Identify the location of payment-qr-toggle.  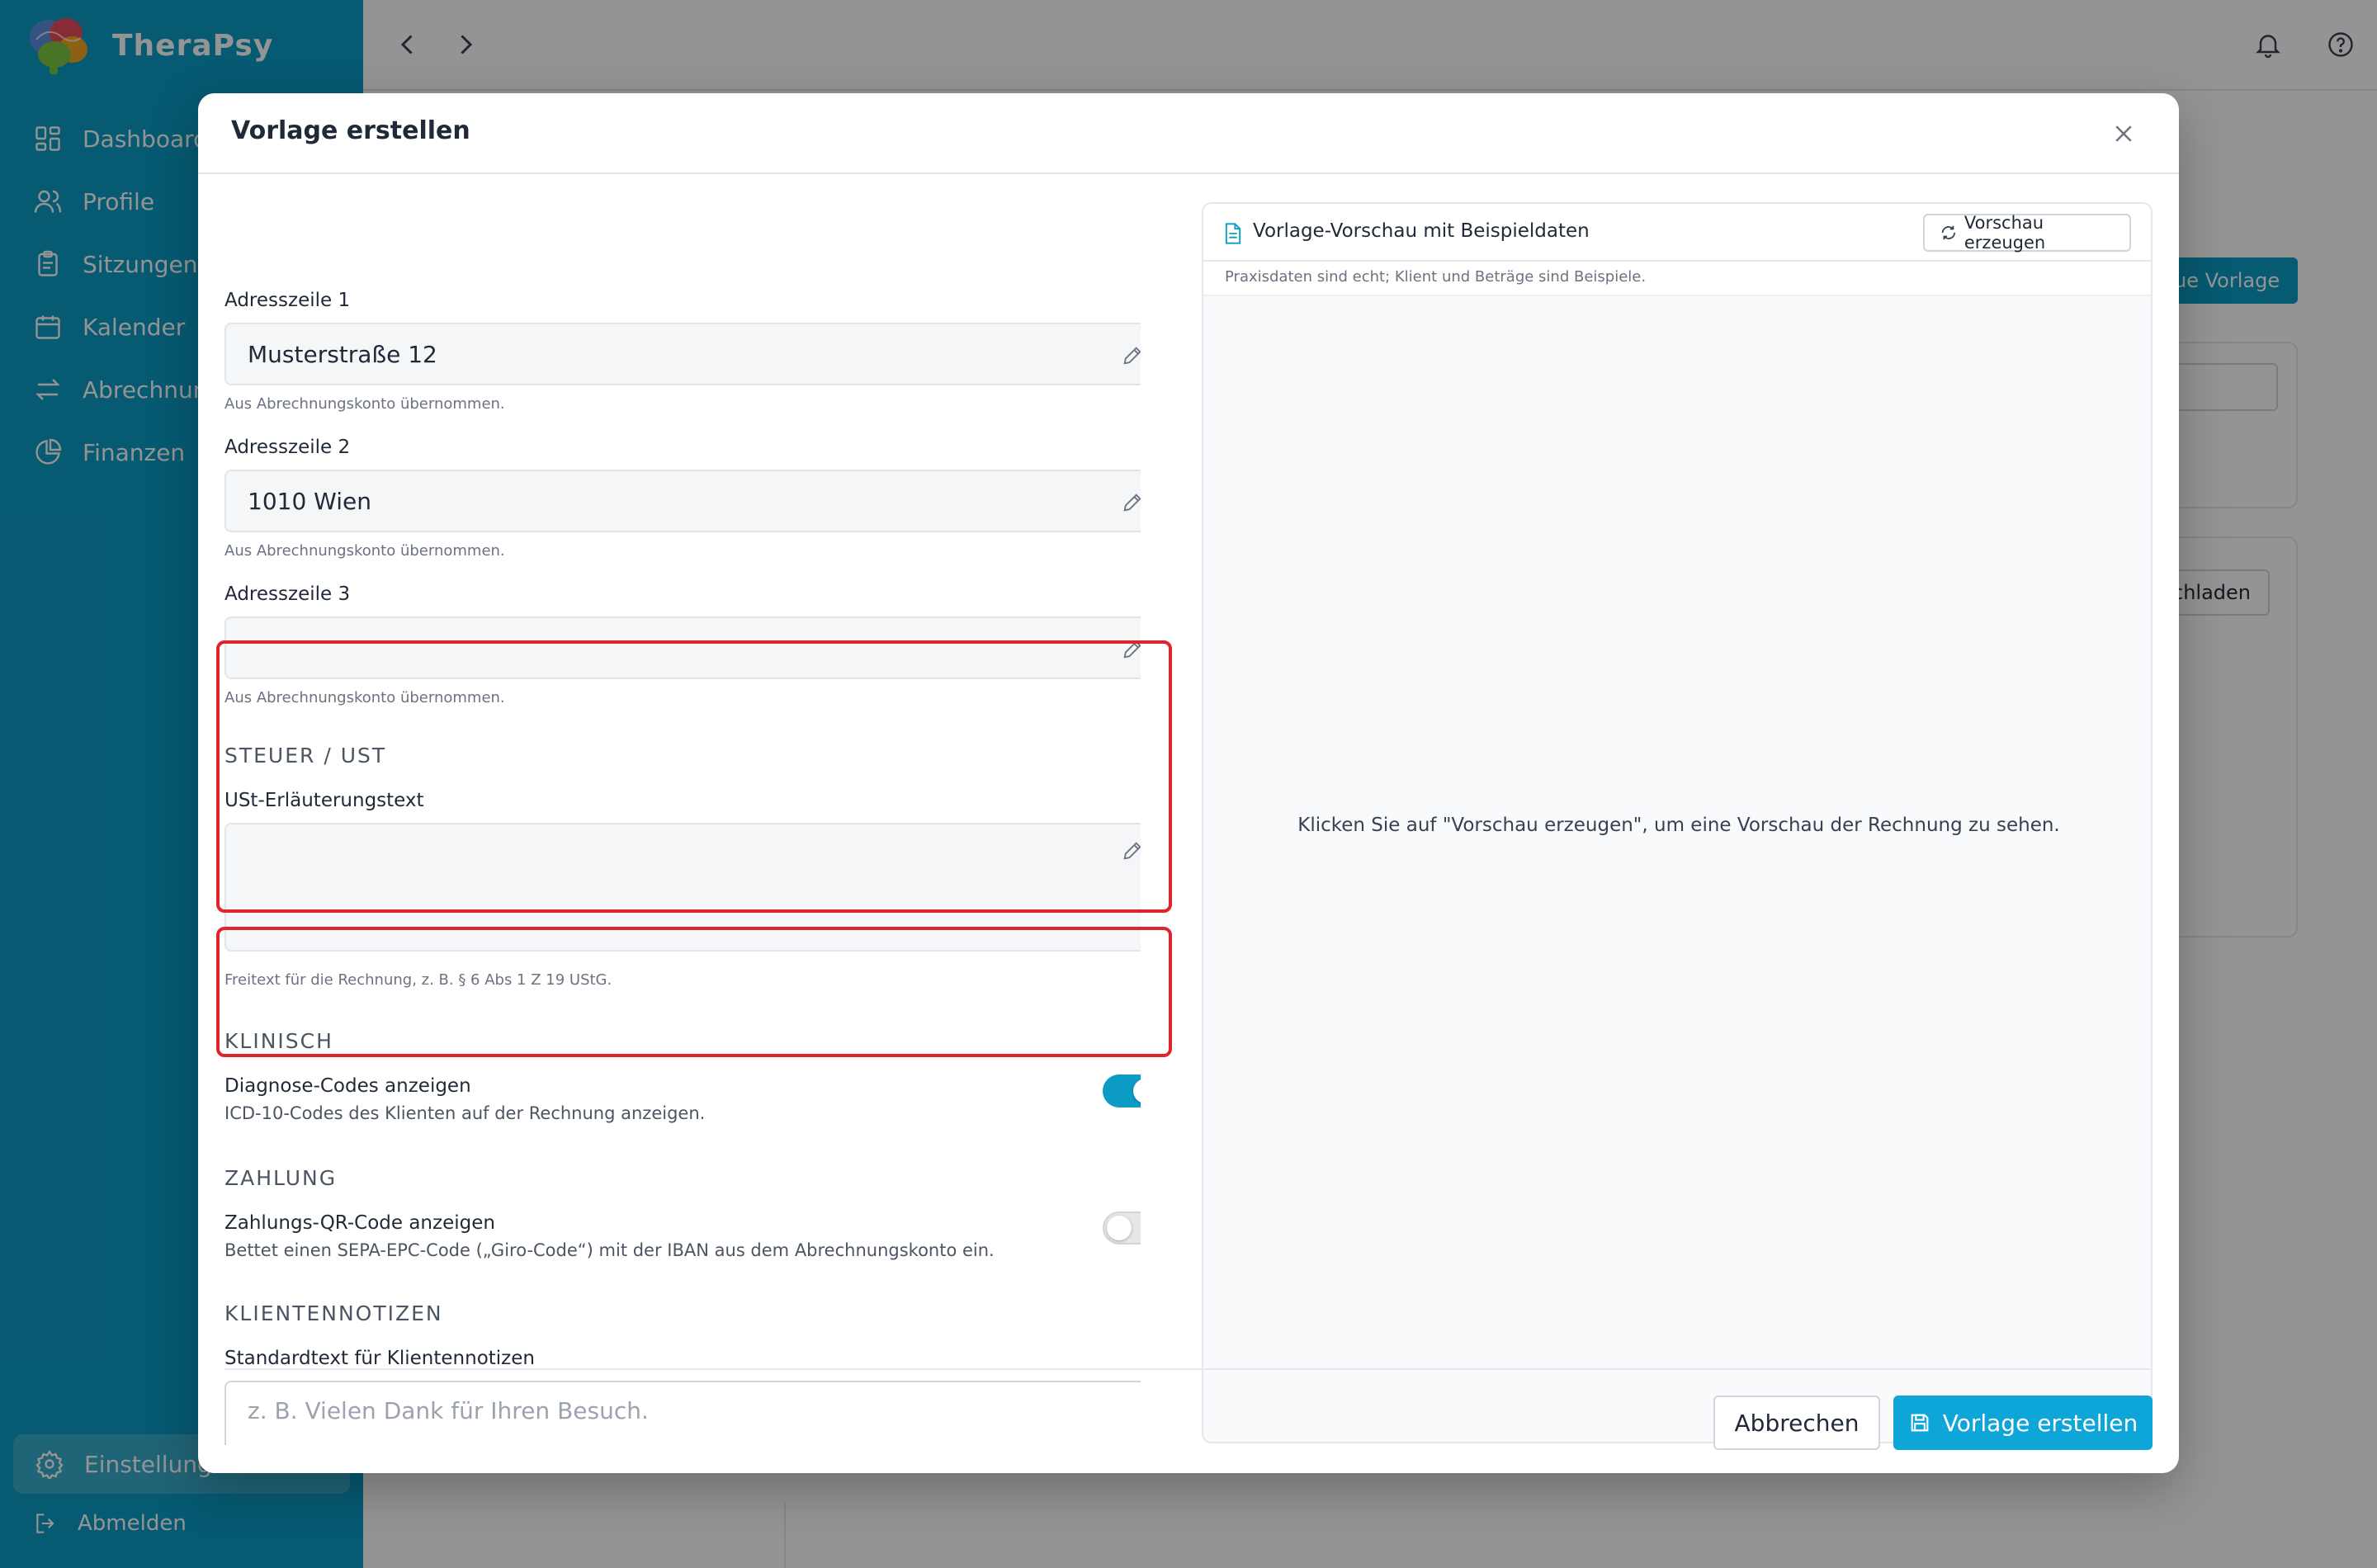
(1122, 1227).